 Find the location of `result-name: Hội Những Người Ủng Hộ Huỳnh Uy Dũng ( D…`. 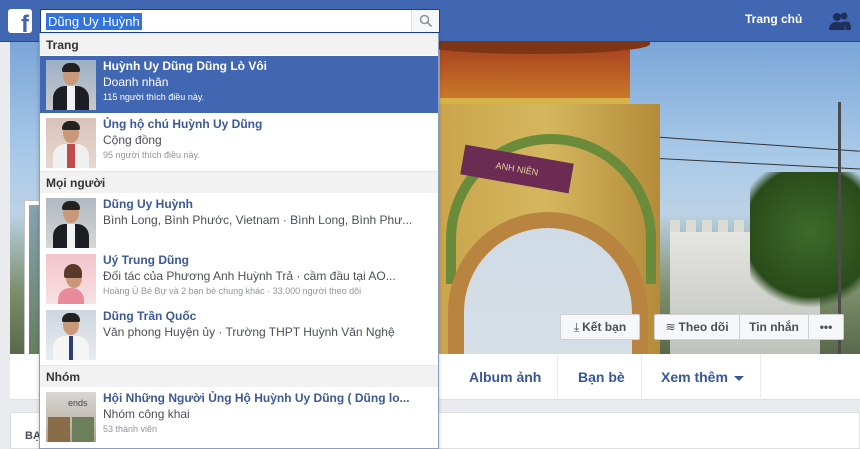

result-name: Hội Những Người Ủng Hộ Huỳnh Uy Dũng ( D… is located at coordinates (256, 398).